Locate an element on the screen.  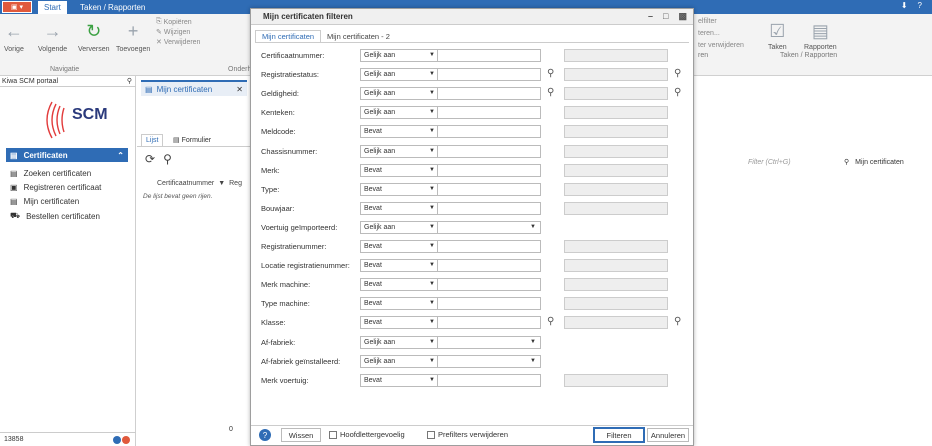
clear-button: Wissen is located at coordinates (301, 435).